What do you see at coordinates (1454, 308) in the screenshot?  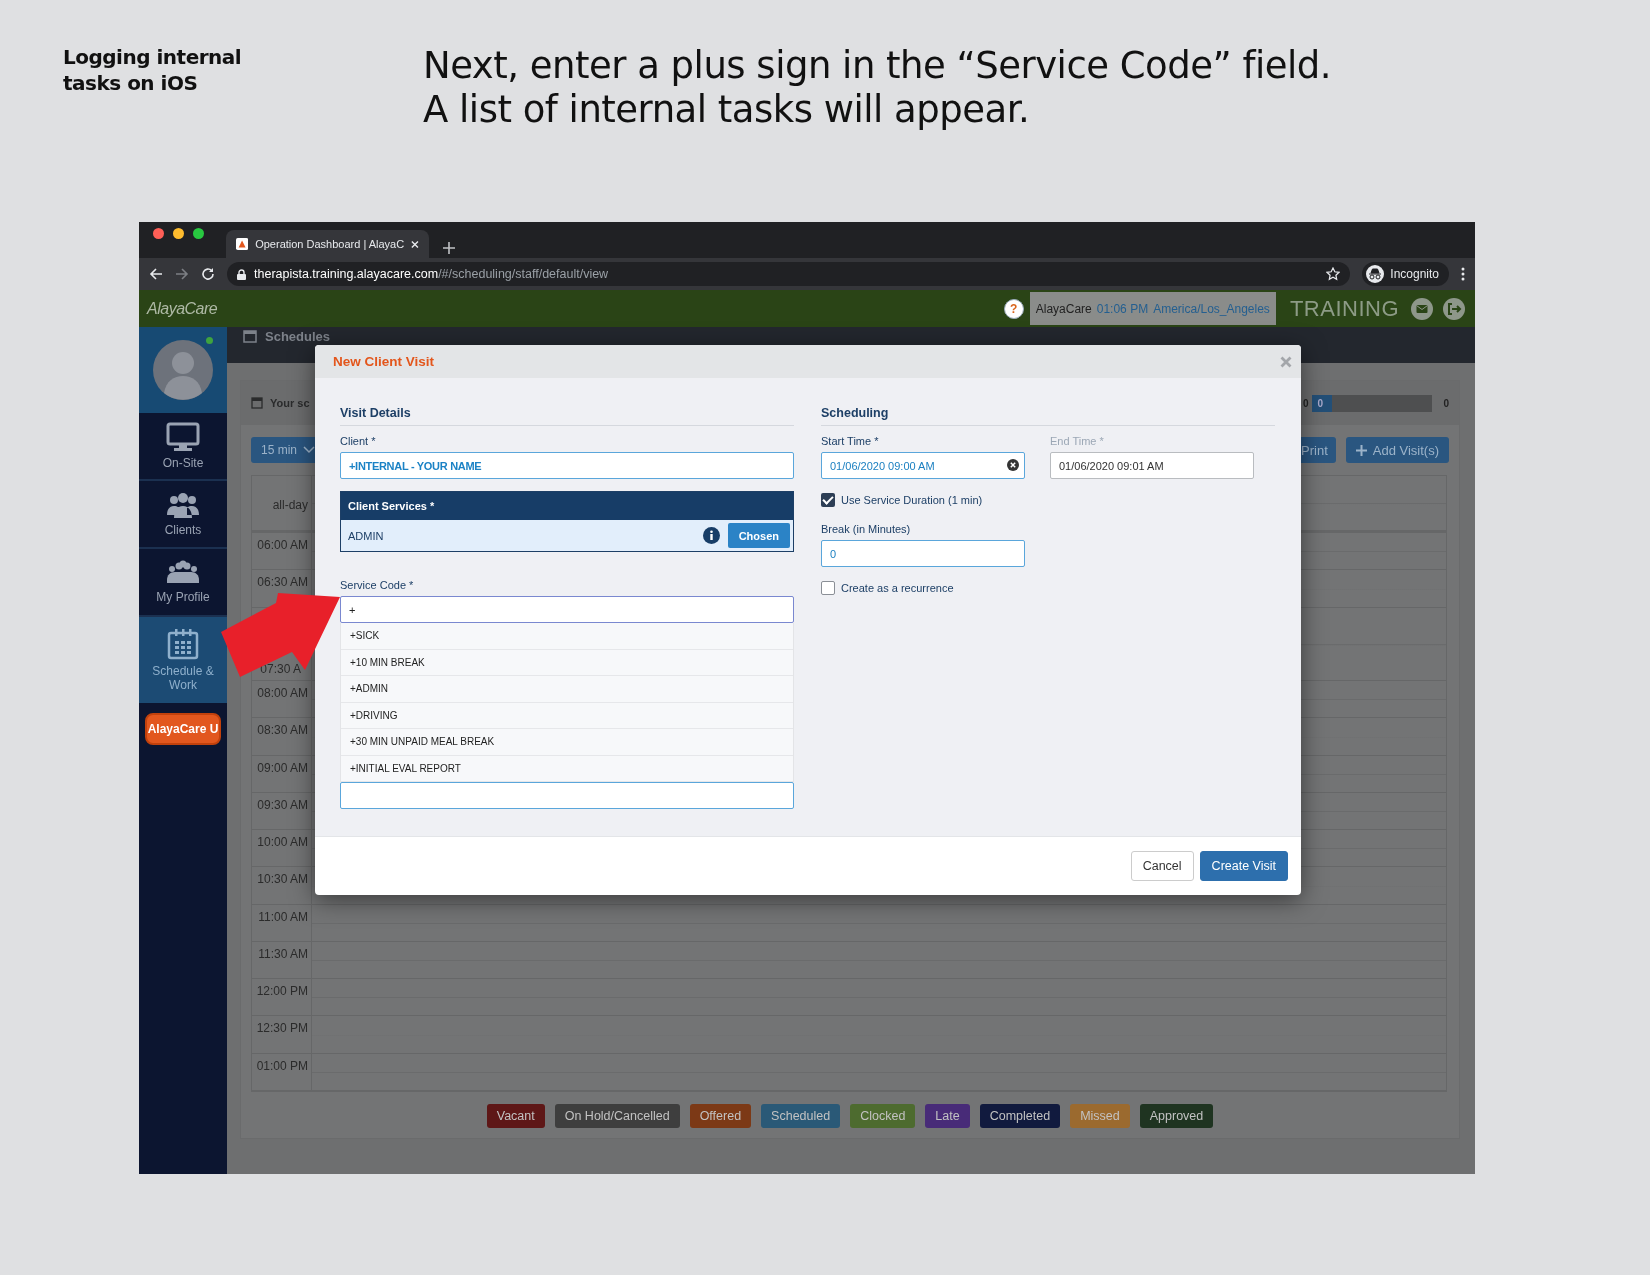 I see `logout-icon` at bounding box center [1454, 308].